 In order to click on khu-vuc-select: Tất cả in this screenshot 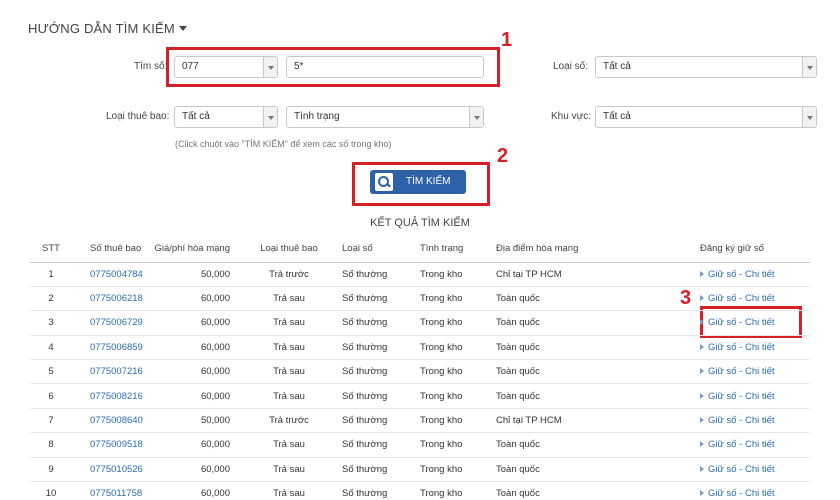, I will do `click(706, 117)`.